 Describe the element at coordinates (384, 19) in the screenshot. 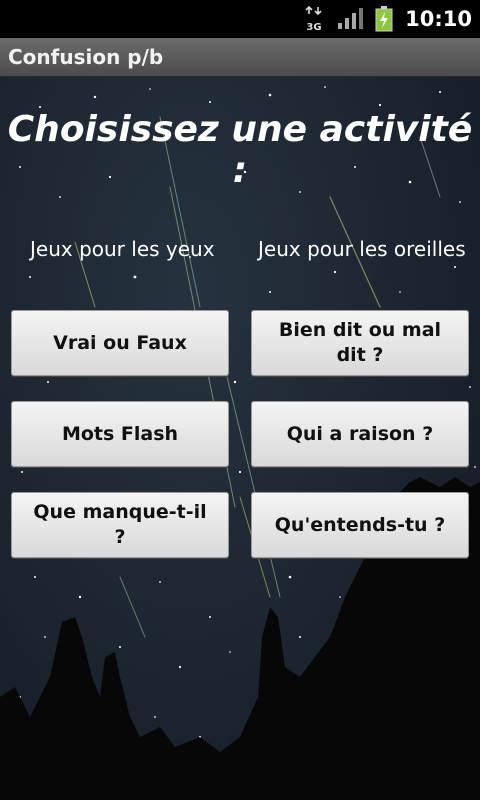

I see `battery-charging-icon` at that location.